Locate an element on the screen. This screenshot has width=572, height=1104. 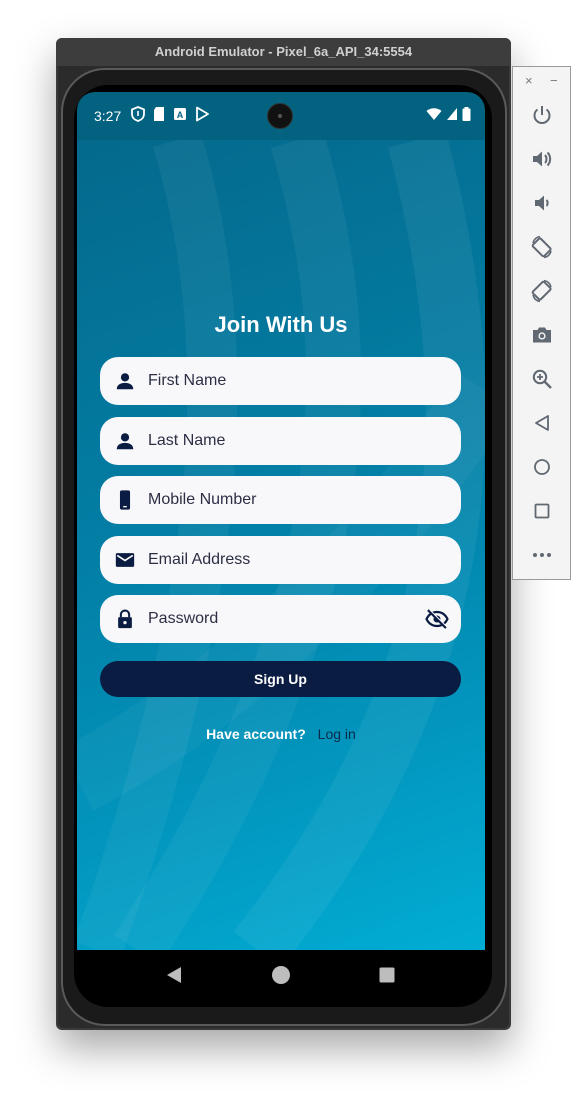
emulator-toolbar: × − is located at coordinates (541, 323).